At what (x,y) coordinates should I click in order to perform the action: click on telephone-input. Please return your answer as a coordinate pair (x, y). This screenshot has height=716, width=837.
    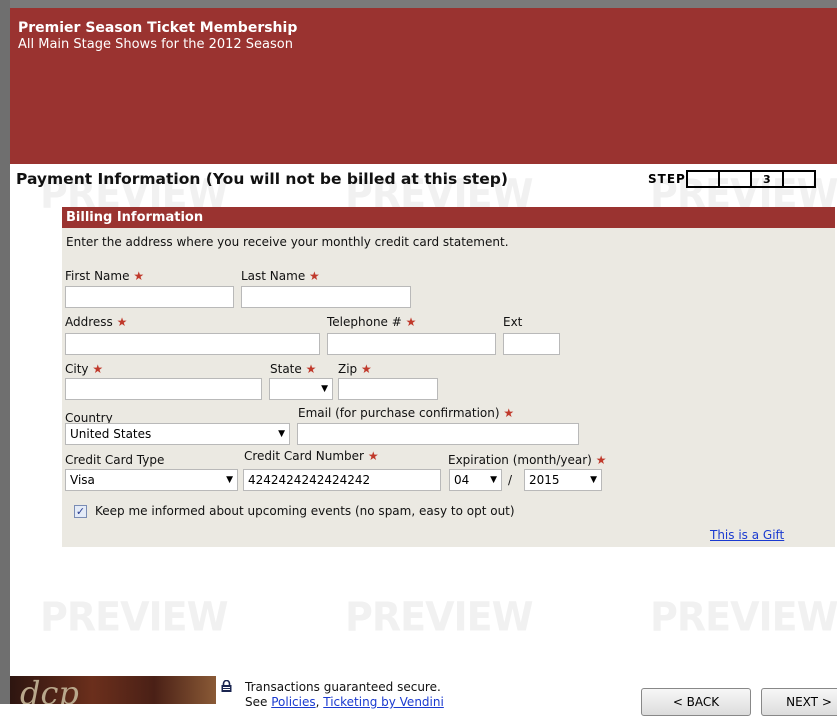
    Looking at the image, I should click on (411, 344).